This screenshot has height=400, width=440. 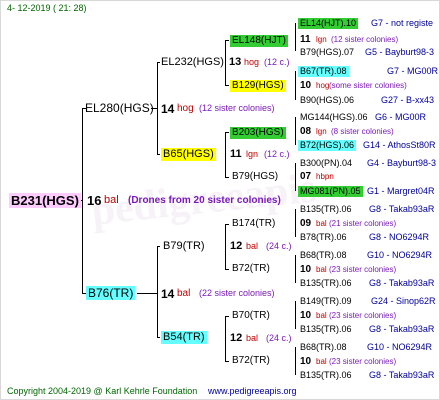 I want to click on gen3-queen: B70(TR), so click(x=251, y=316).